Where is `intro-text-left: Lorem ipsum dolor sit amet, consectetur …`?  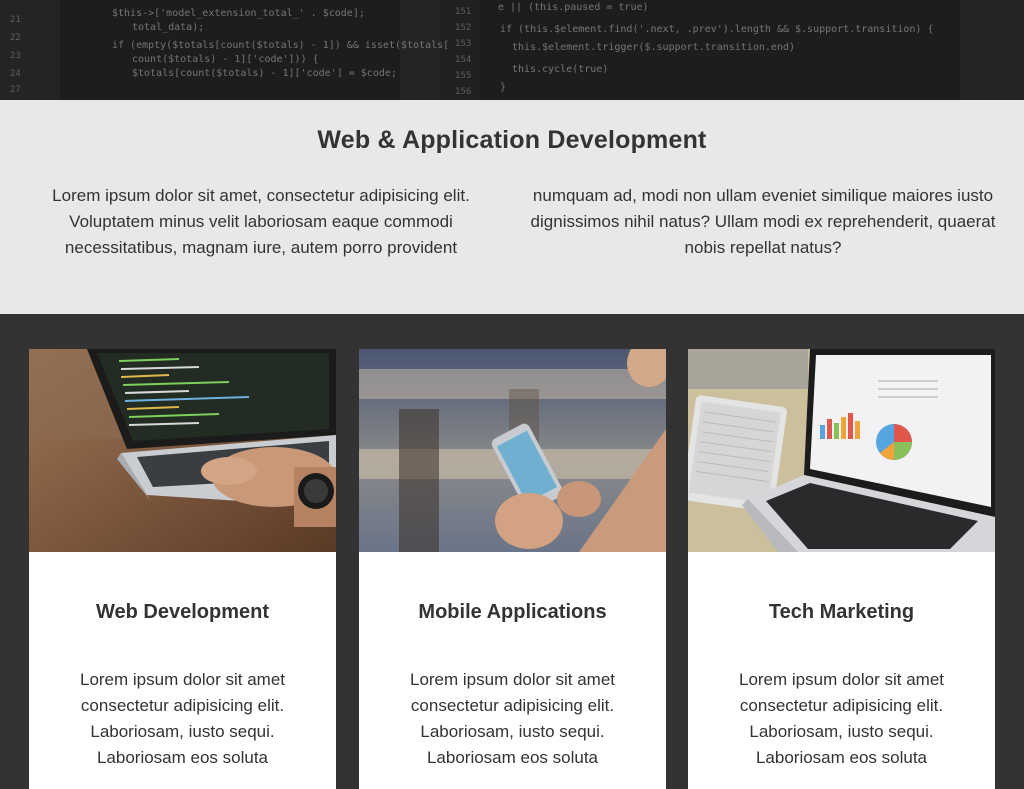
intro-text-left: Lorem ipsum dolor sit amet, consectetur … is located at coordinates (261, 221).